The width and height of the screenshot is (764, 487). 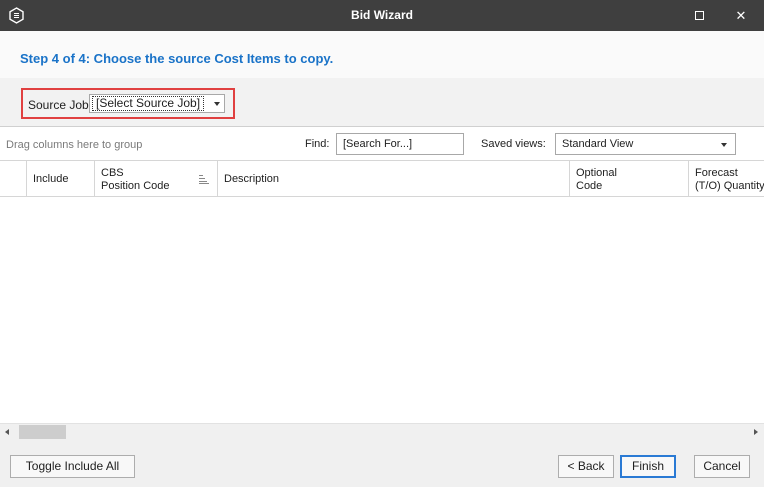 I want to click on row-indicator-header, so click(x=13, y=178).